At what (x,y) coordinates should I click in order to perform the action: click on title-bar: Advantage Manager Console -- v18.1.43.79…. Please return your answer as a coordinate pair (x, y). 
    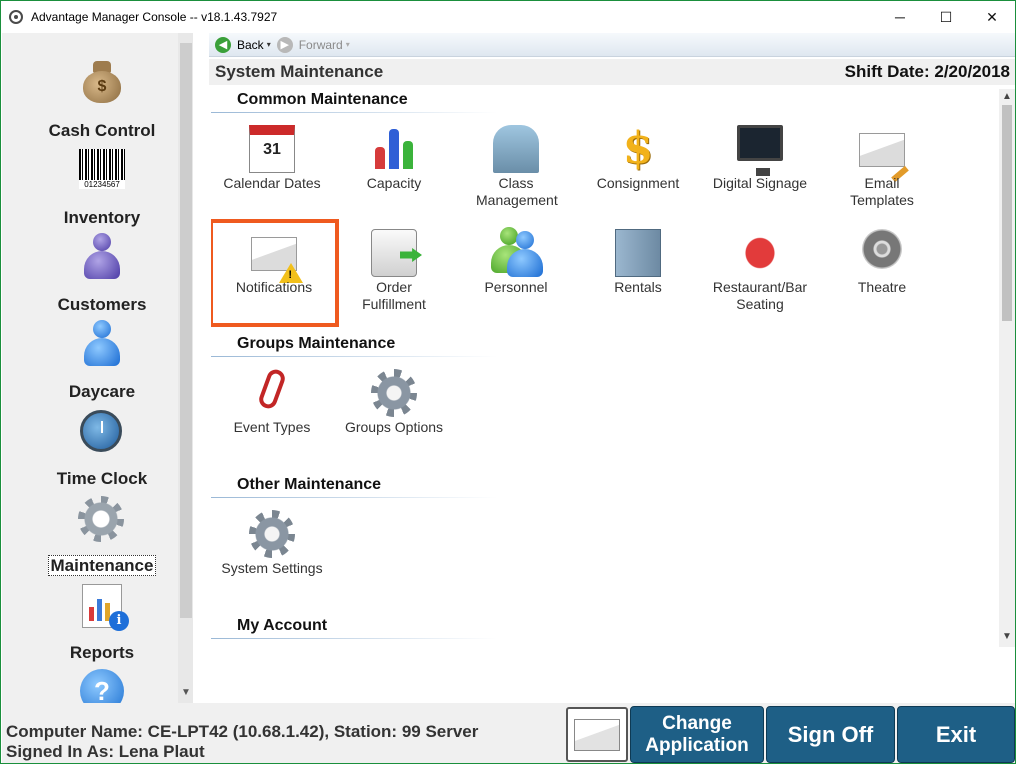
    Looking at the image, I should click on (508, 17).